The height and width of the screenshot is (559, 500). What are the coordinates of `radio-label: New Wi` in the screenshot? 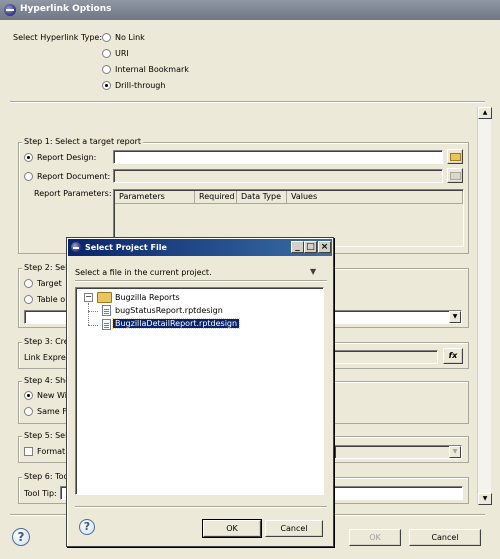 It's located at (52, 395).